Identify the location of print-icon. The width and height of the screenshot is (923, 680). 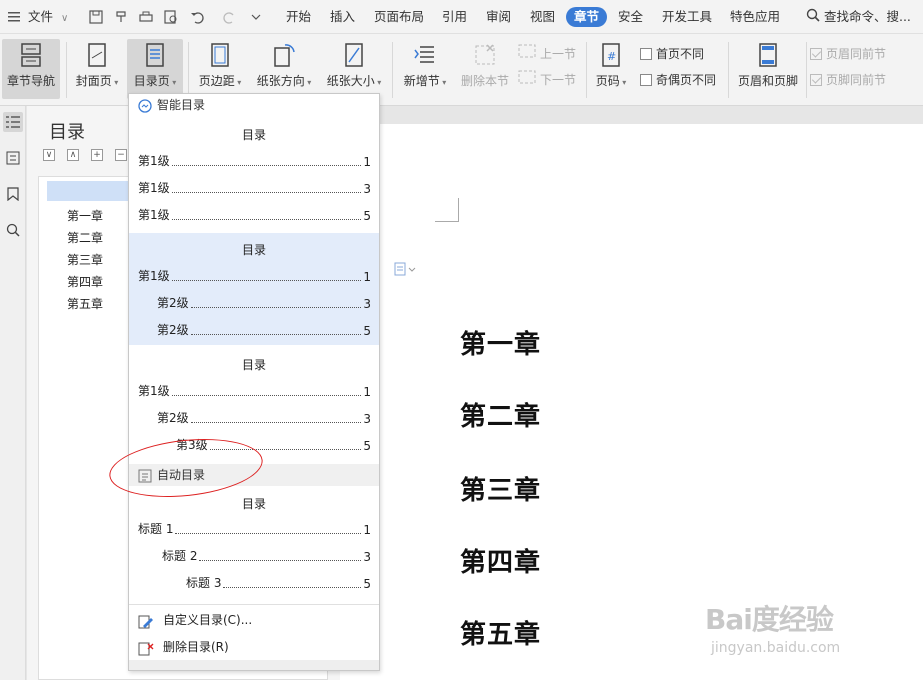
(146, 17).